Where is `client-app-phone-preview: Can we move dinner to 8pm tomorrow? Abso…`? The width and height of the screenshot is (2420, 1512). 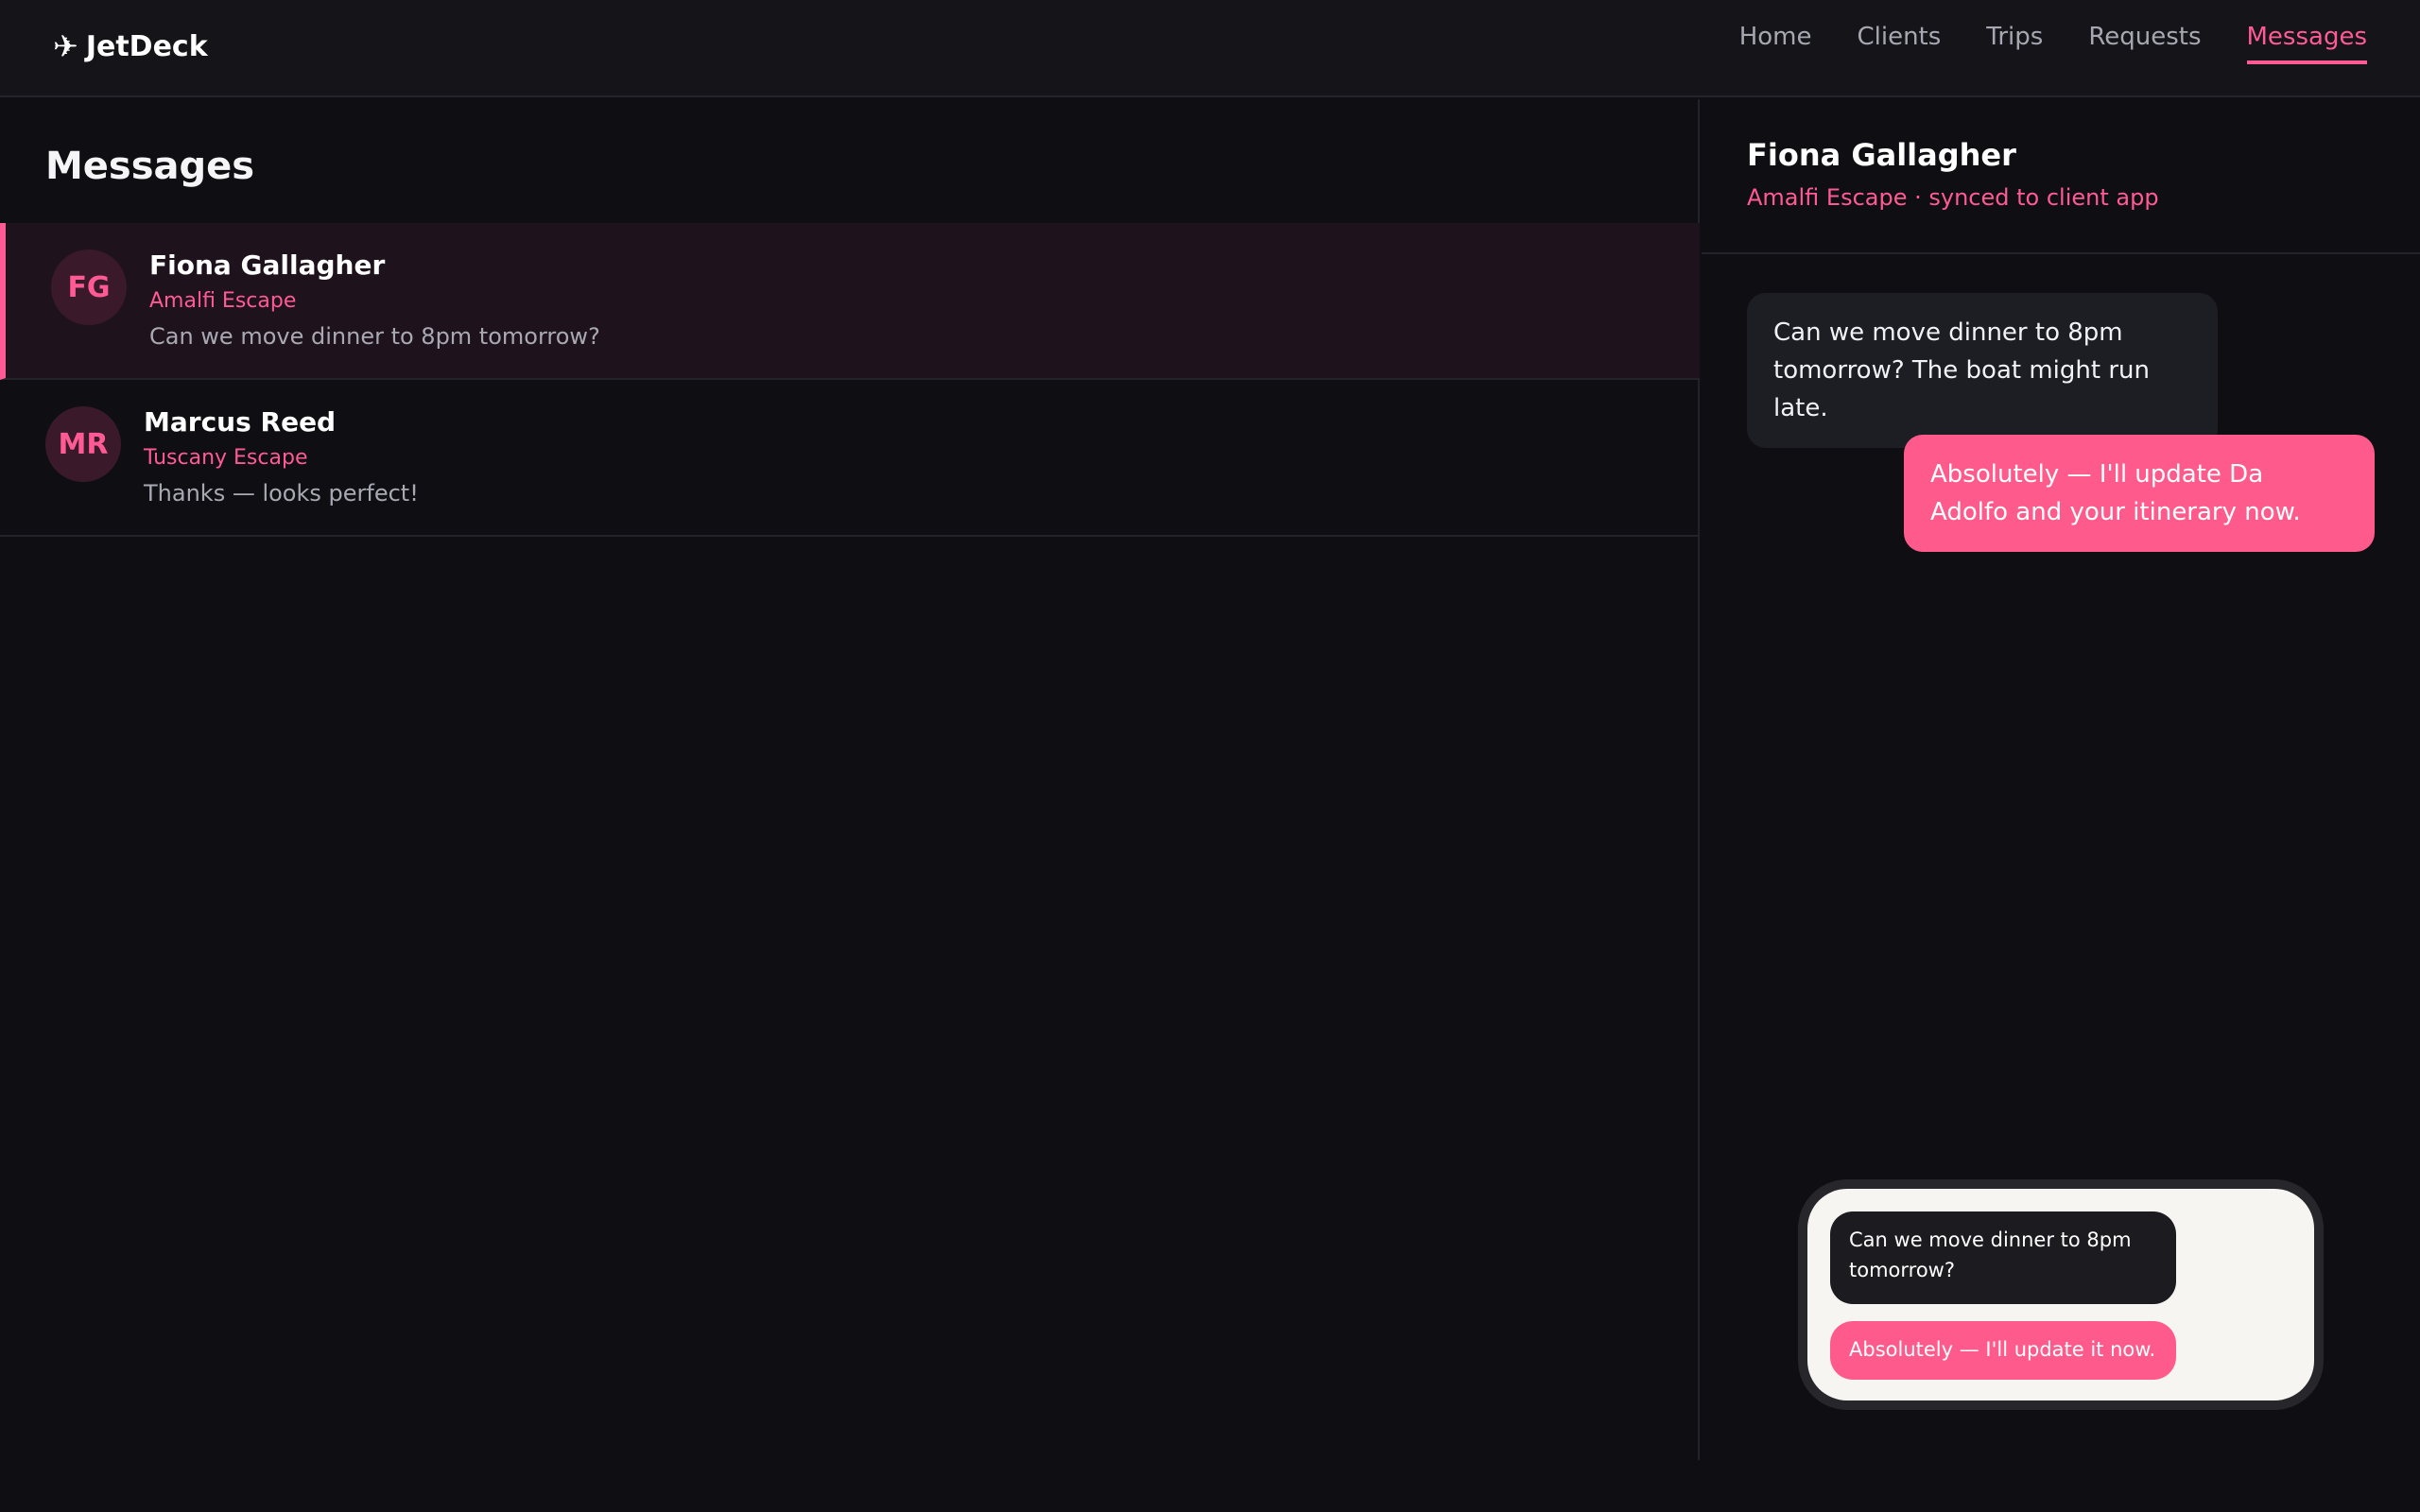 client-app-phone-preview: Can we move dinner to 8pm tomorrow? Abso… is located at coordinates (2061, 1294).